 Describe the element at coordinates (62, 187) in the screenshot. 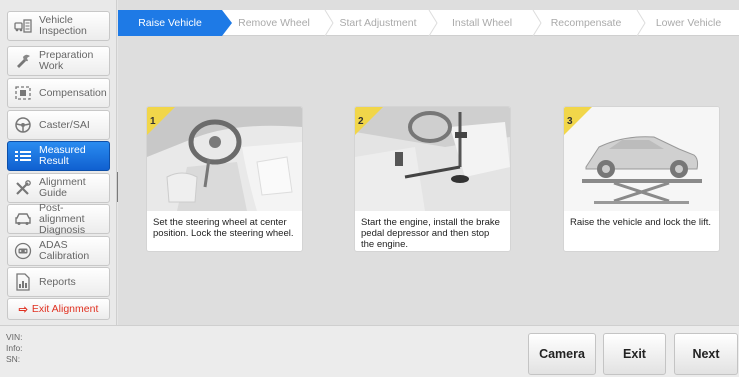

I see `sidebar-item-label: Alignment Guide` at that location.